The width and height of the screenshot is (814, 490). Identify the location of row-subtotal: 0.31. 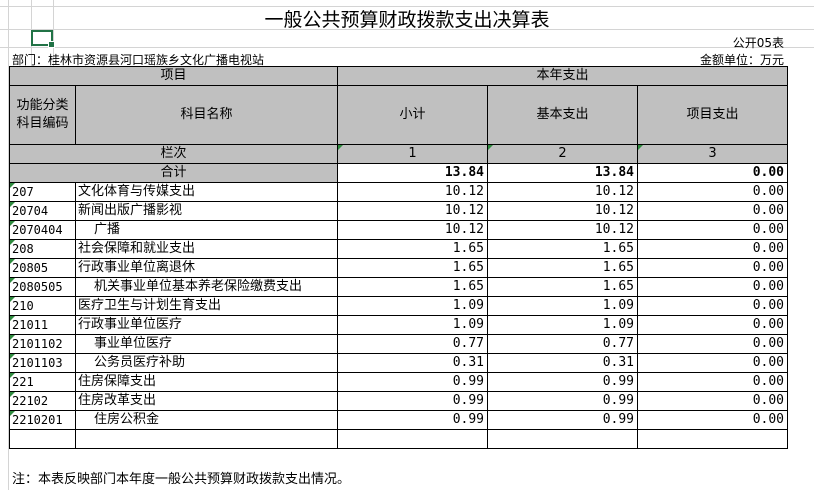
(412, 363).